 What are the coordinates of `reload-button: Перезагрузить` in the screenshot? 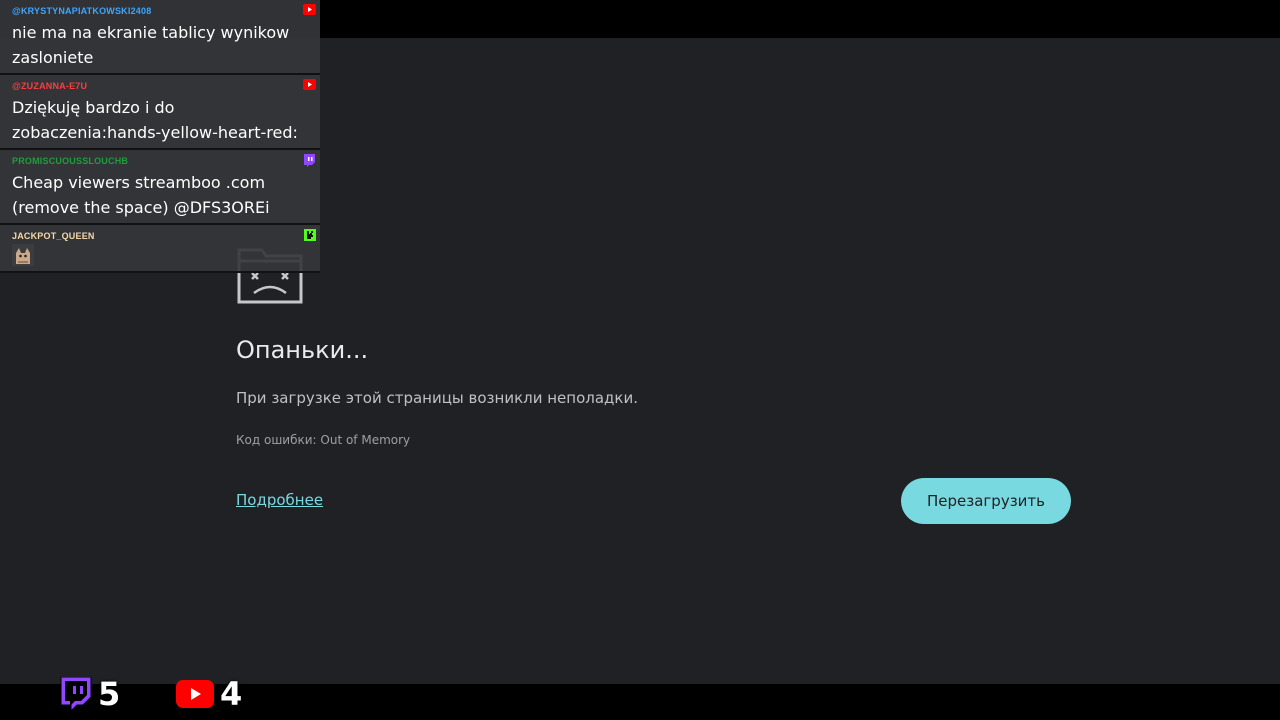 It's located at (986, 501).